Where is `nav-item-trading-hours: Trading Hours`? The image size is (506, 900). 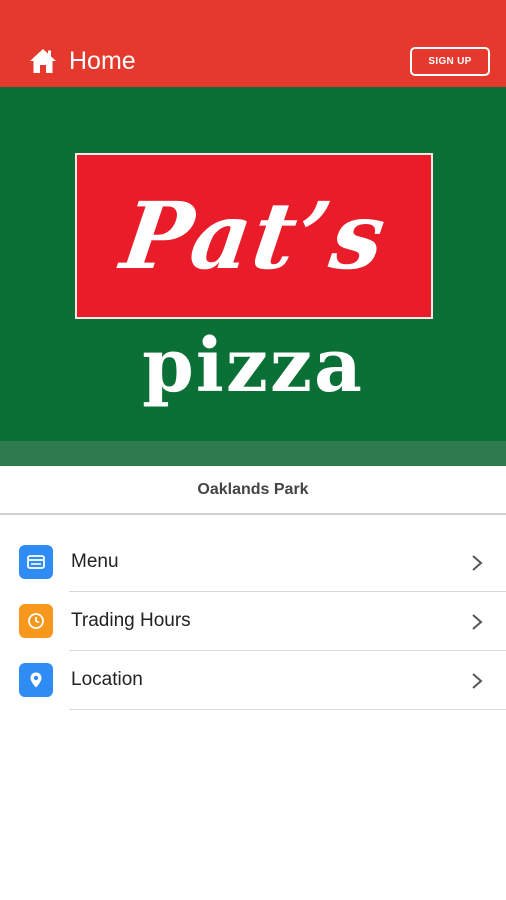
nav-item-trading-hours: Trading Hours is located at coordinates (253, 621).